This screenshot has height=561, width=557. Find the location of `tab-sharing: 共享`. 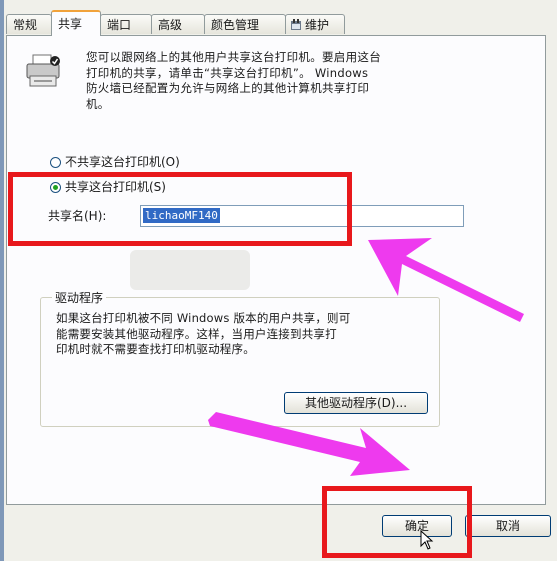

tab-sharing: 共享 is located at coordinates (76, 23).